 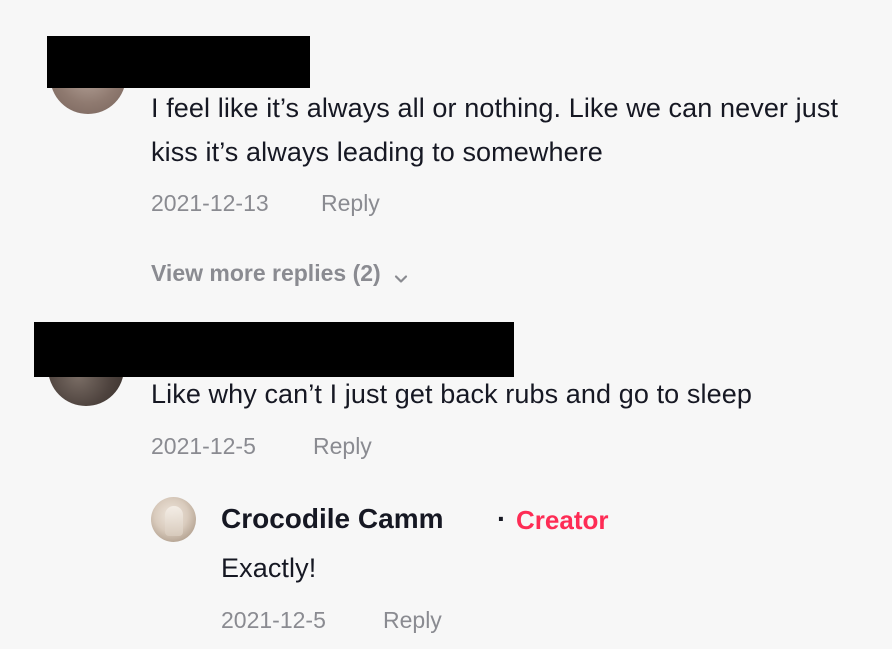 What do you see at coordinates (269, 568) in the screenshot?
I see `reply-text: Exactly!` at bounding box center [269, 568].